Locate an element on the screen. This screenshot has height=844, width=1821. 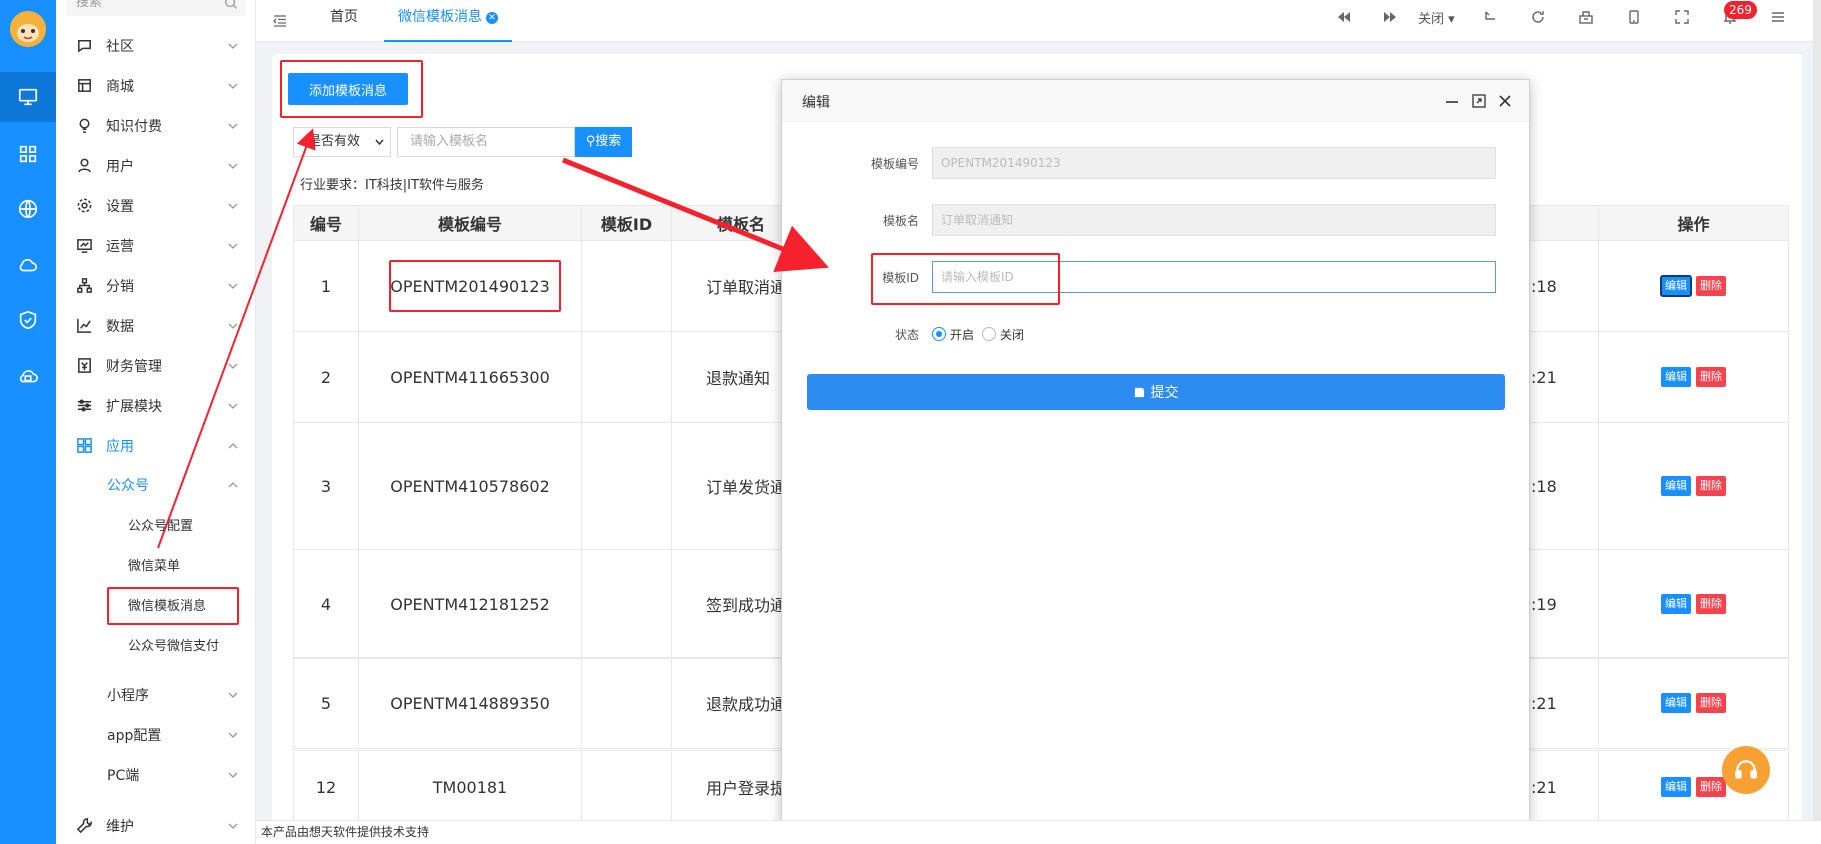
submit-button: 提交 is located at coordinates (1156, 392).